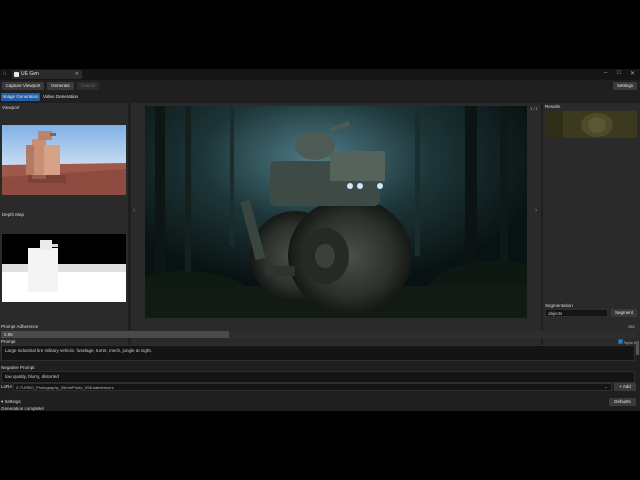 Image resolution: width=640 pixels, height=480 pixels. I want to click on prompt-adherence-max: 285, so click(631, 326).